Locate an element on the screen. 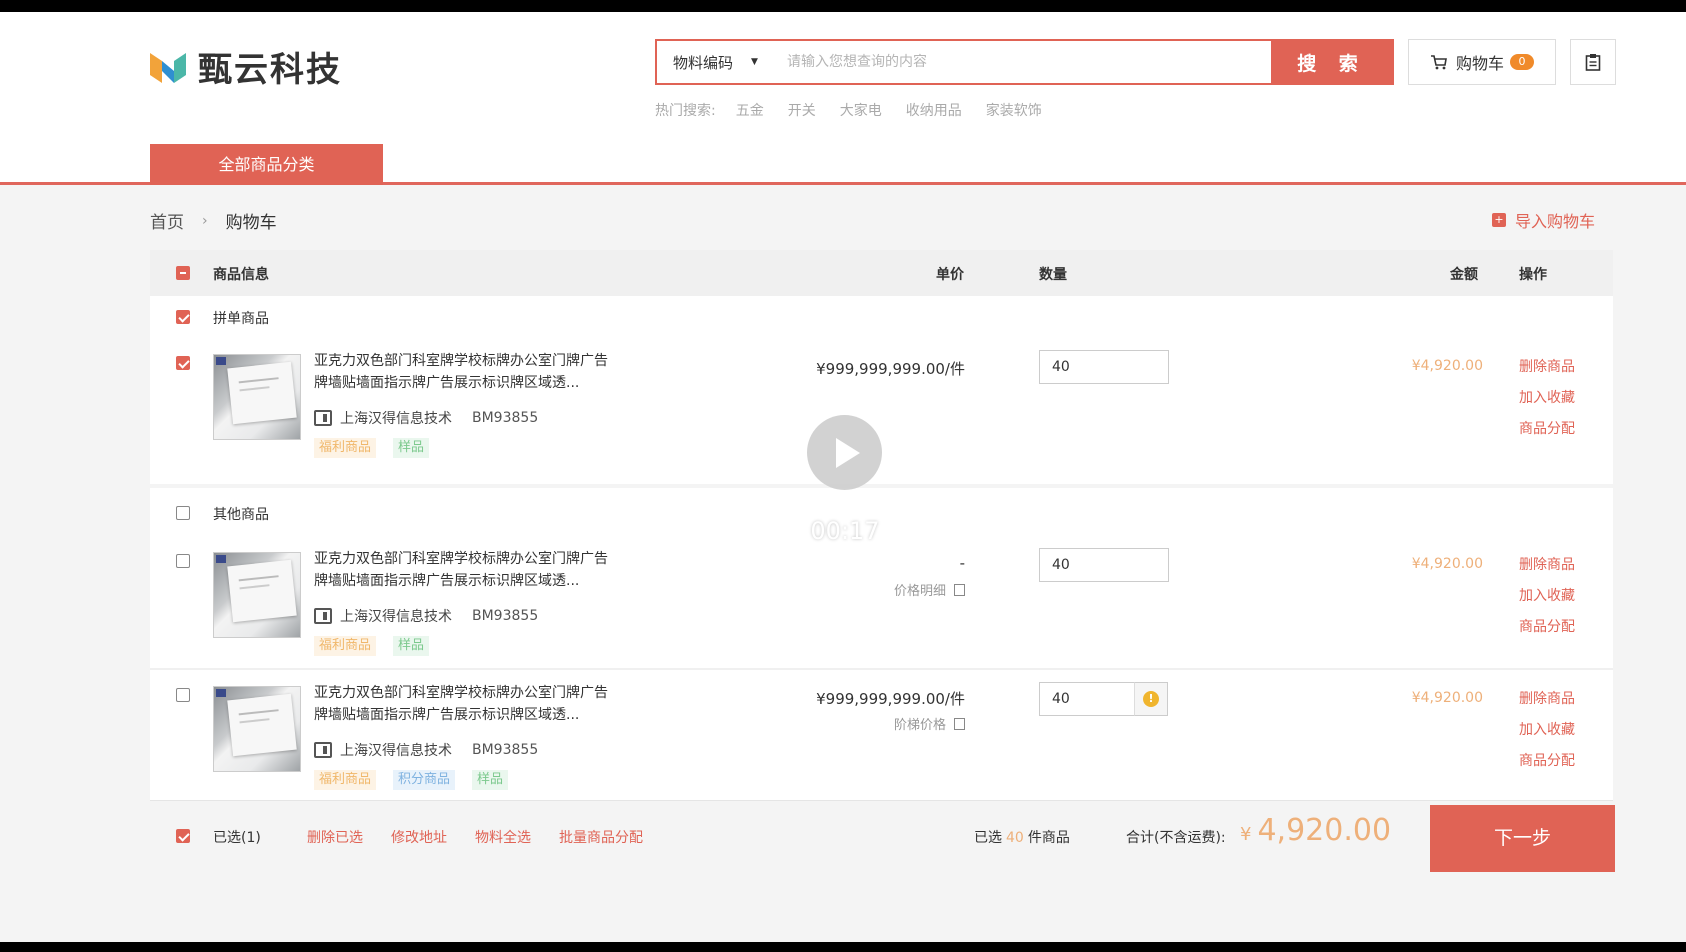 This screenshot has height=952, width=1686. brand-name: 甄云科技 is located at coordinates (270, 70).